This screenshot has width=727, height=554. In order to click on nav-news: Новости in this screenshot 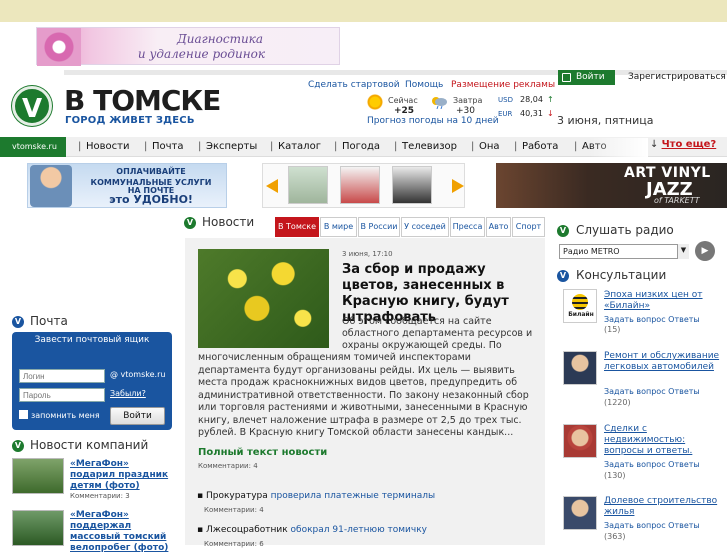, I will do `click(107, 146)`.